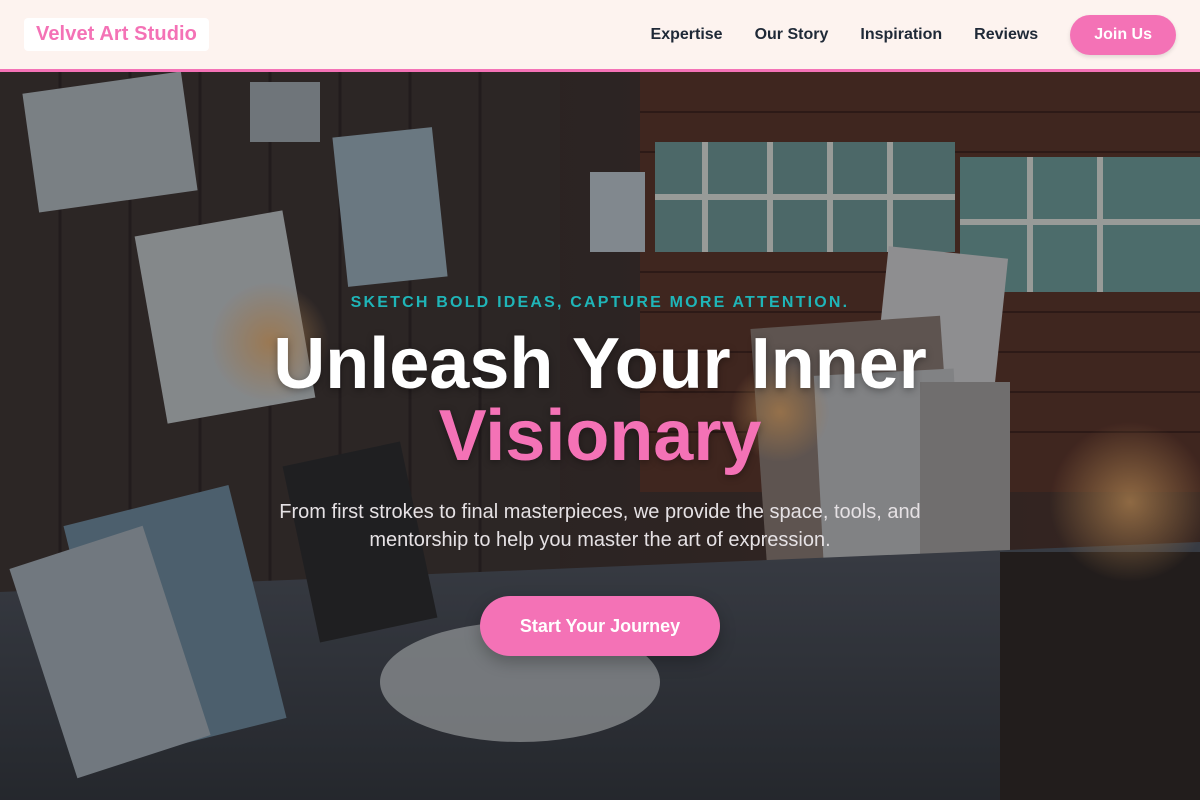 The image size is (1200, 800). I want to click on start-journey-button: Start Your Journey, so click(600, 626).